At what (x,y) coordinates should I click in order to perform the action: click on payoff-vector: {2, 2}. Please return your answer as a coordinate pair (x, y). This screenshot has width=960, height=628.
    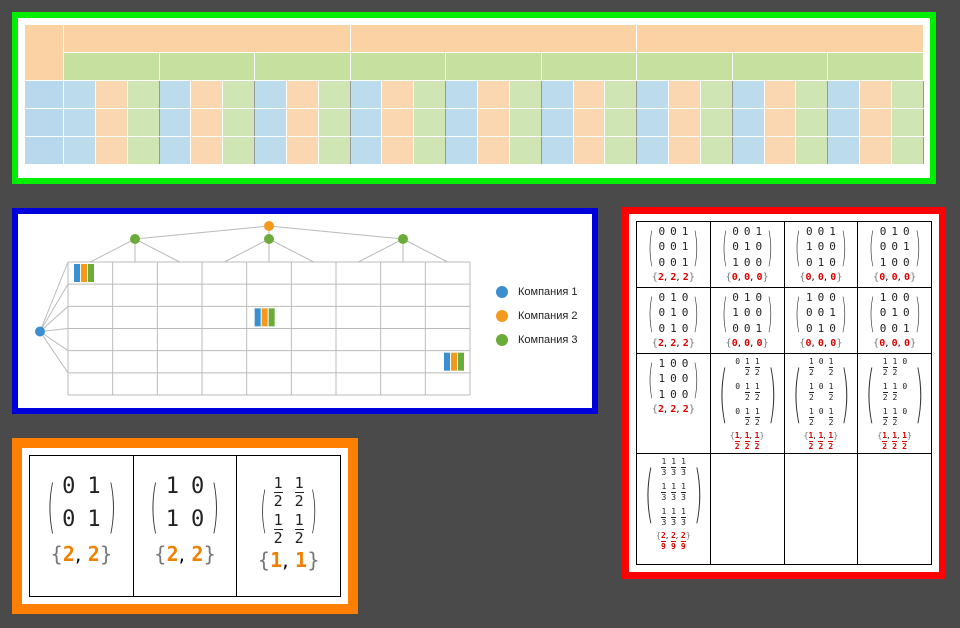
    Looking at the image, I should click on (185, 554).